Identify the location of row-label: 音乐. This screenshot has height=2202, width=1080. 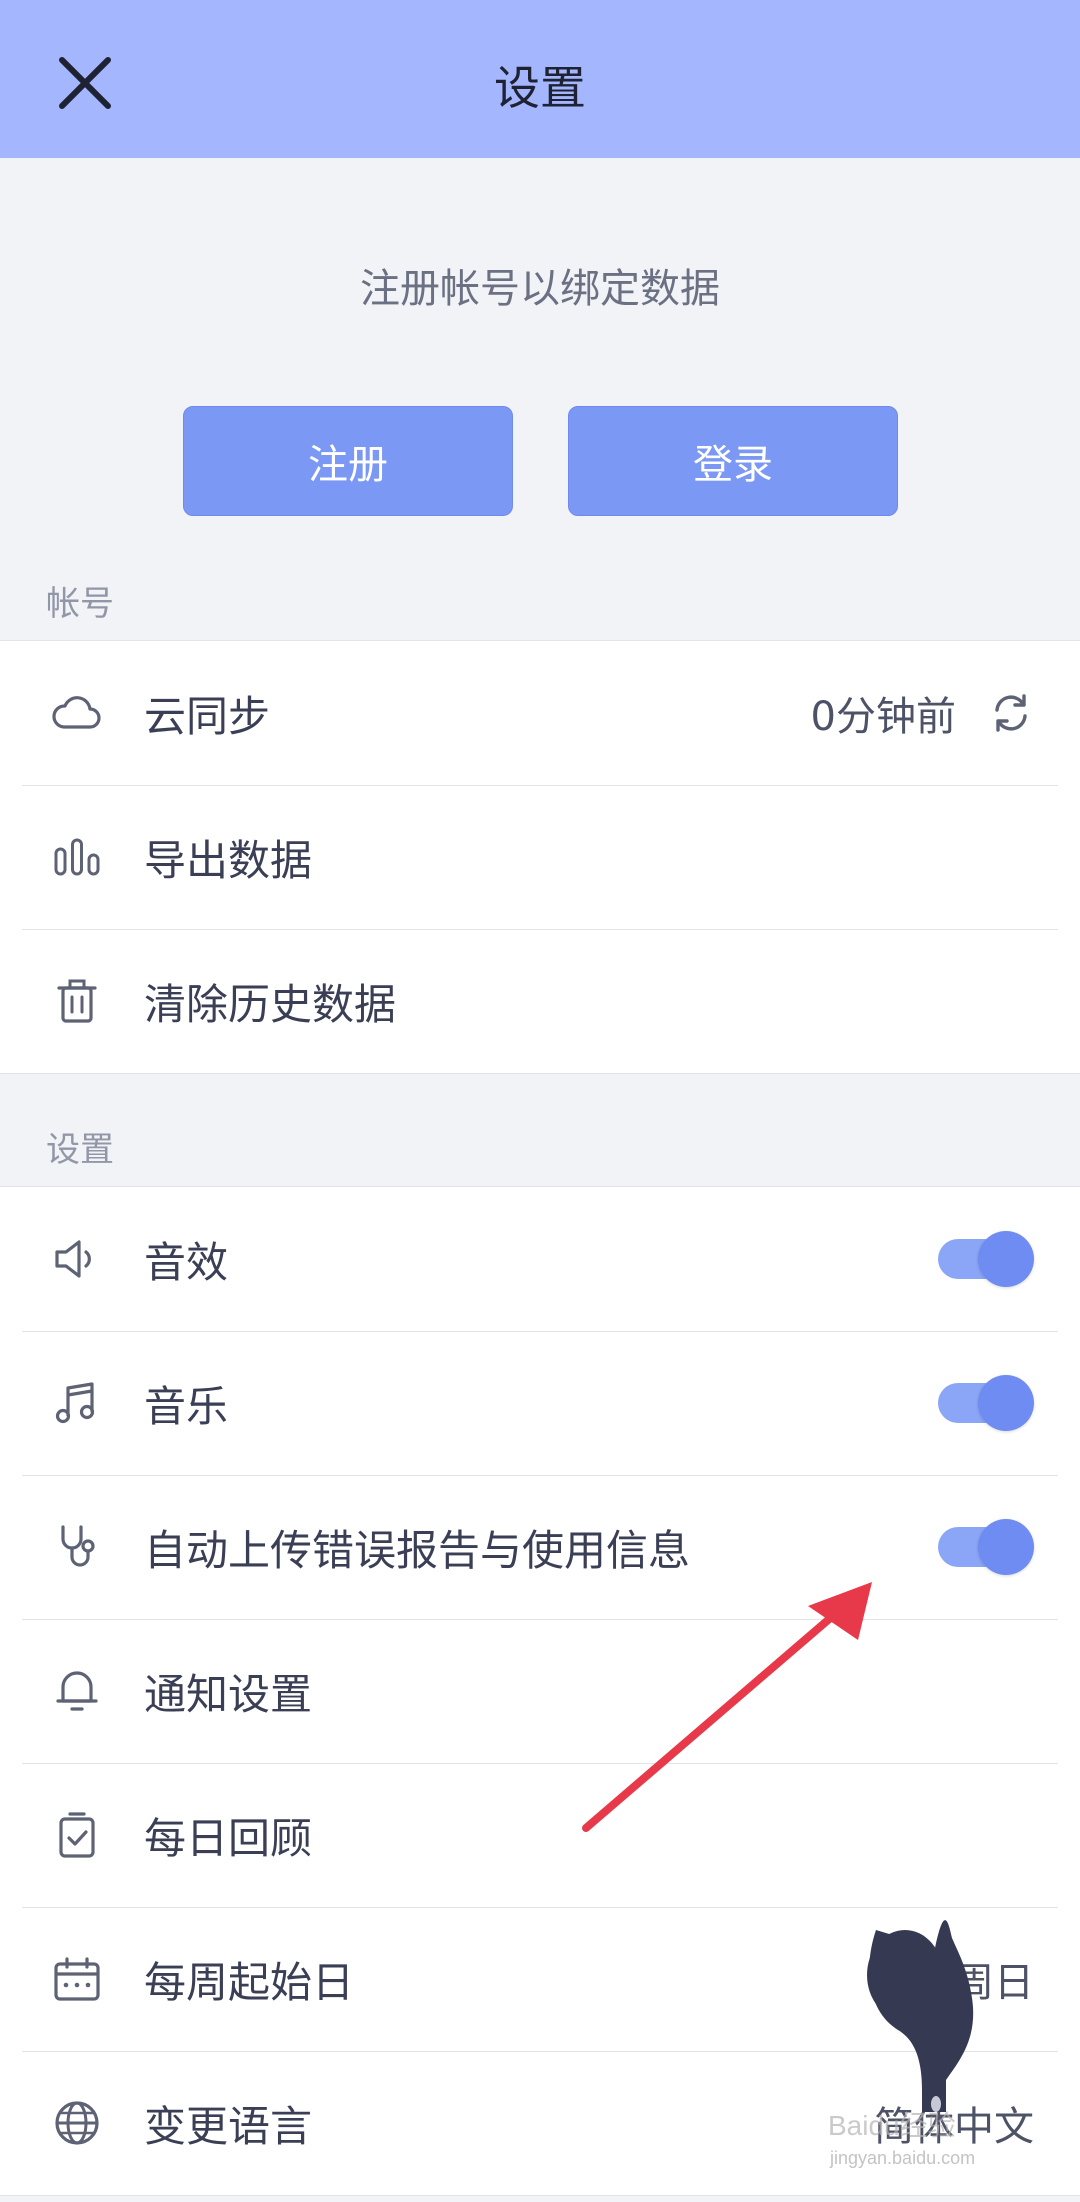
(186, 1406).